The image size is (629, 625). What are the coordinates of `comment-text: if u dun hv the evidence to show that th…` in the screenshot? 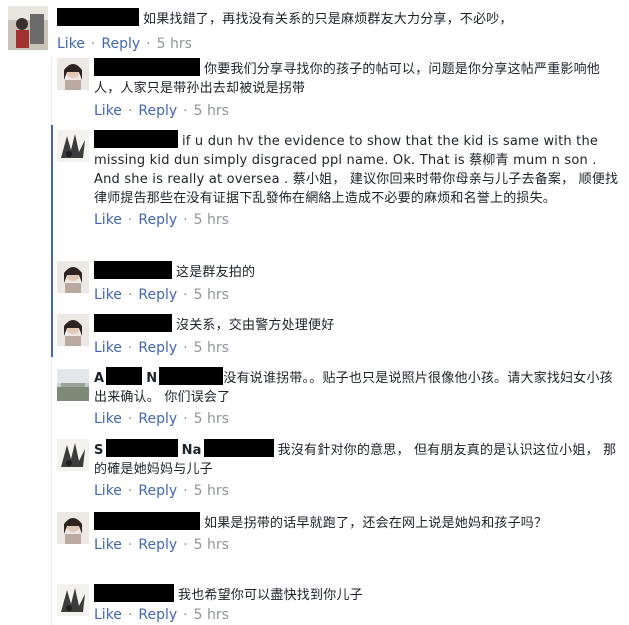 It's located at (356, 169).